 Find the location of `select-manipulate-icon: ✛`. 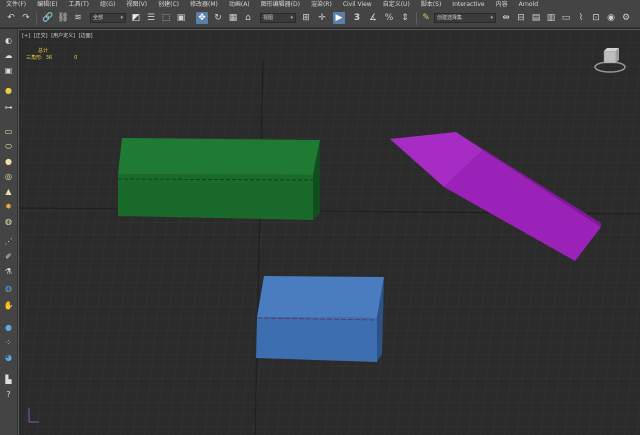

select-manipulate-icon: ✛ is located at coordinates (322, 18).